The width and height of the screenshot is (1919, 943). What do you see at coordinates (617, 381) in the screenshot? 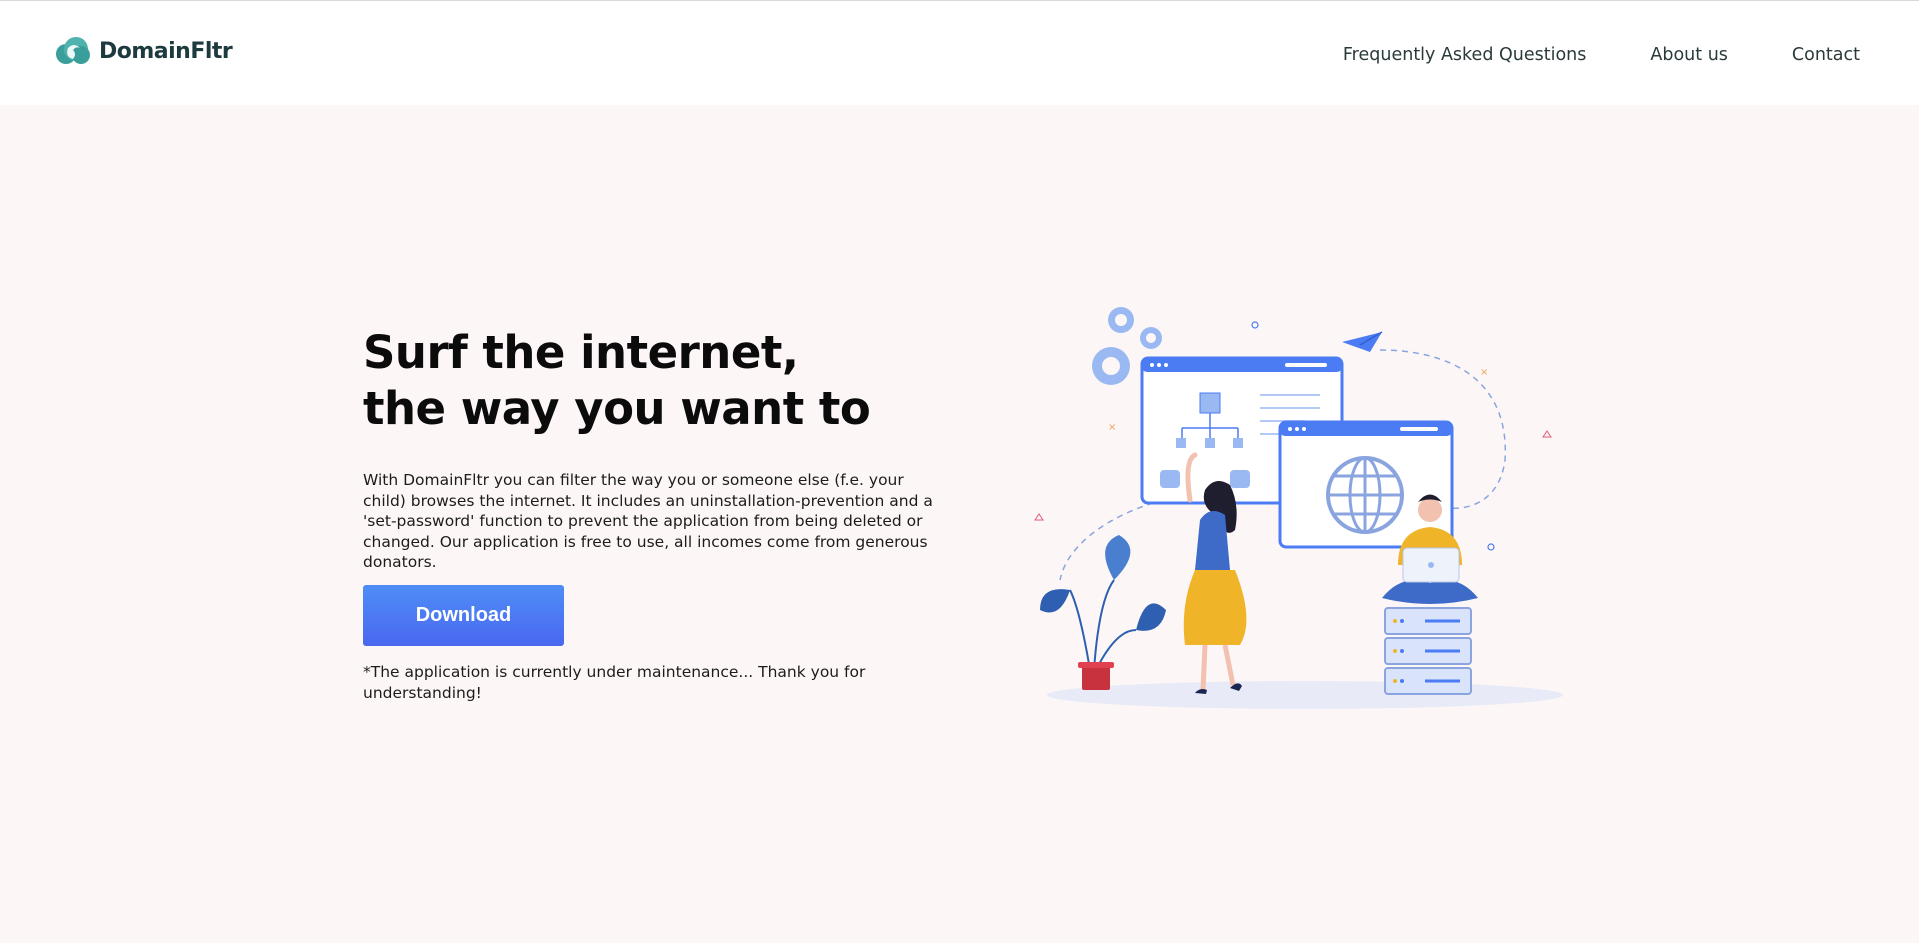
I see `hero-title: Surf the internet, the way you want to` at bounding box center [617, 381].